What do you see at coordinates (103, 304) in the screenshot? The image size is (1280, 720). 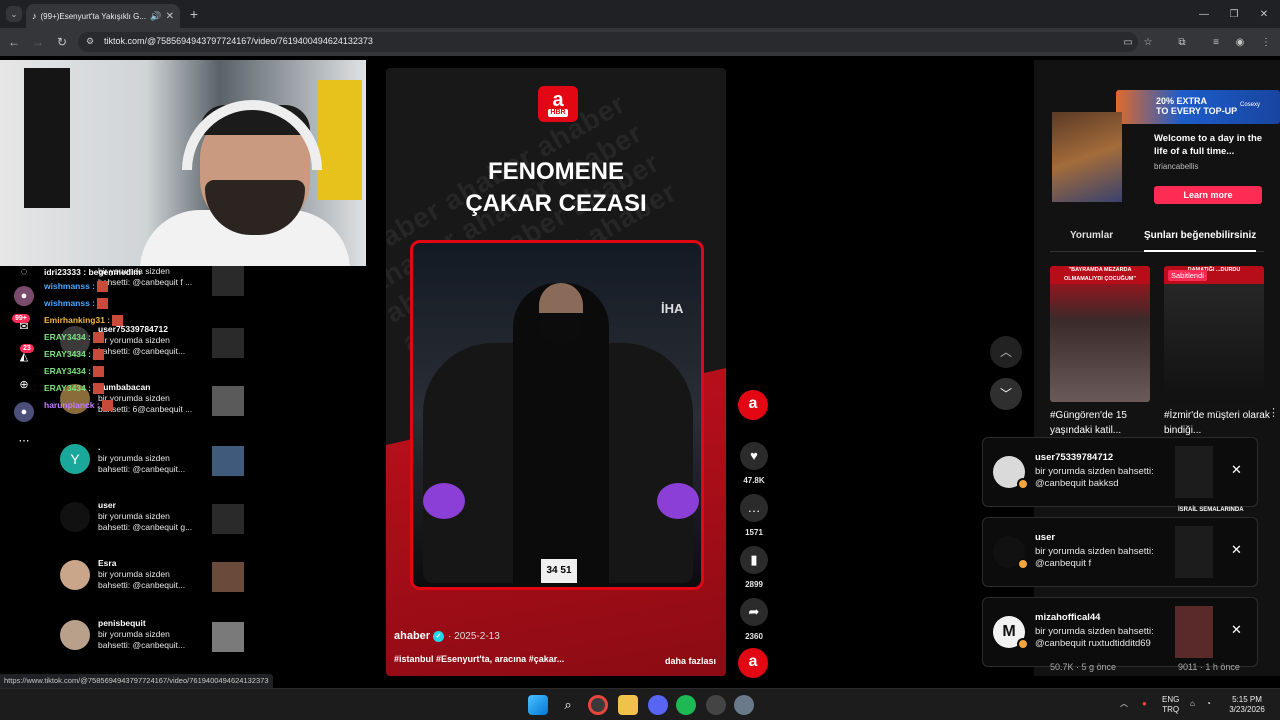 I see `emote-icon` at bounding box center [103, 304].